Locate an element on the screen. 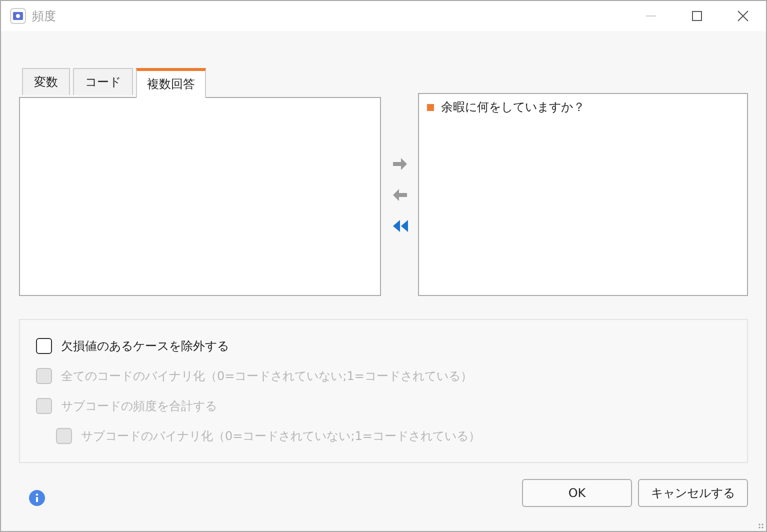  maximize-icon is located at coordinates (697, 16).